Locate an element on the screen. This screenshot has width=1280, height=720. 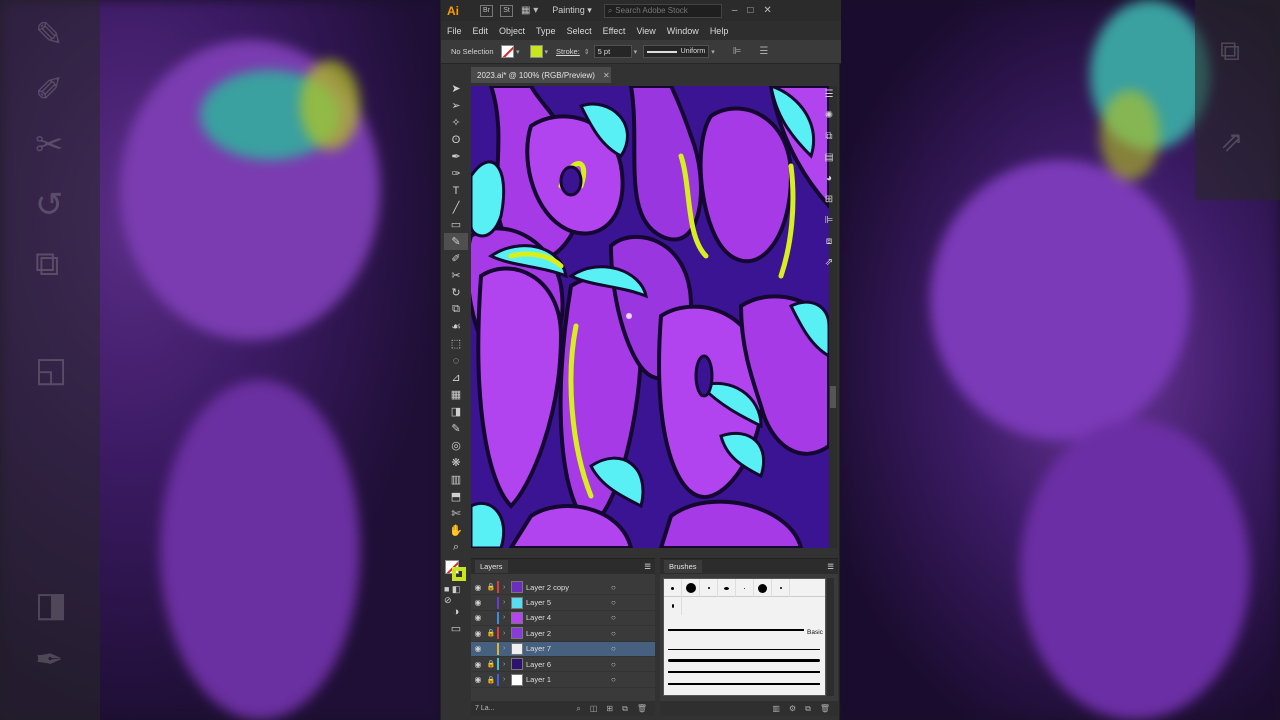
color-mode-icon: ■ ◧ ⊘ is located at coordinates (456, 594).